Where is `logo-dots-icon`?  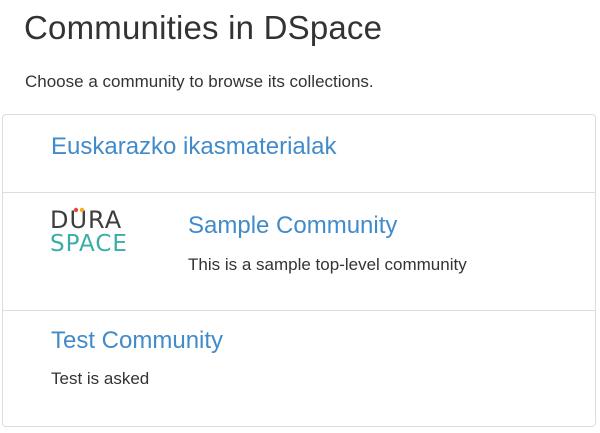 logo-dots-icon is located at coordinates (79, 210).